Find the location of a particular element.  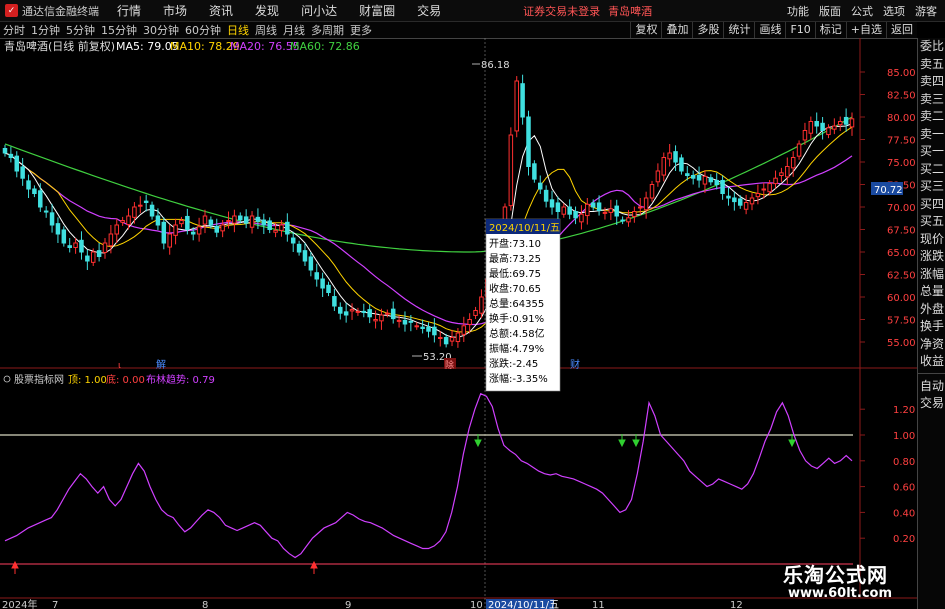

period-60min: 60分钟 is located at coordinates (203, 30).